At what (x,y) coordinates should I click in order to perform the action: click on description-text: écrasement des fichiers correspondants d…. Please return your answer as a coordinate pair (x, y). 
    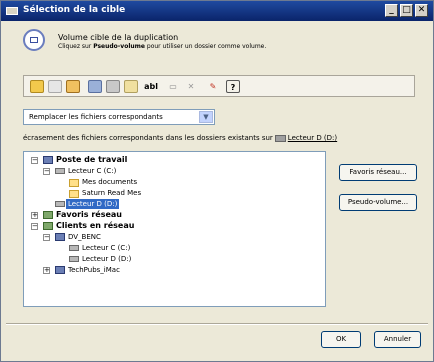
    Looking at the image, I should click on (180, 138).